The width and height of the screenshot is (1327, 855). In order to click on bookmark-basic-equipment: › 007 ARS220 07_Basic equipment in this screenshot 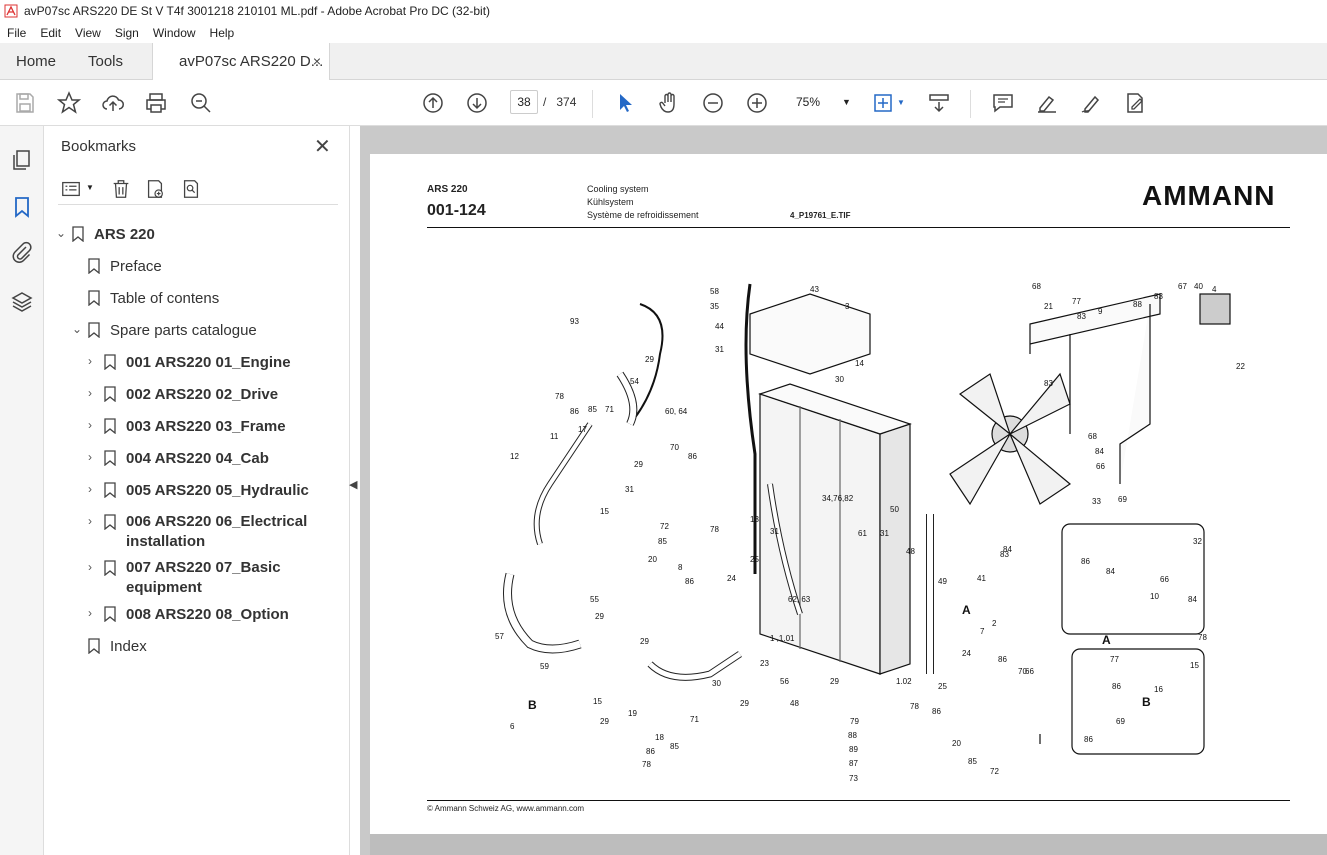, I will do `click(208, 578)`.